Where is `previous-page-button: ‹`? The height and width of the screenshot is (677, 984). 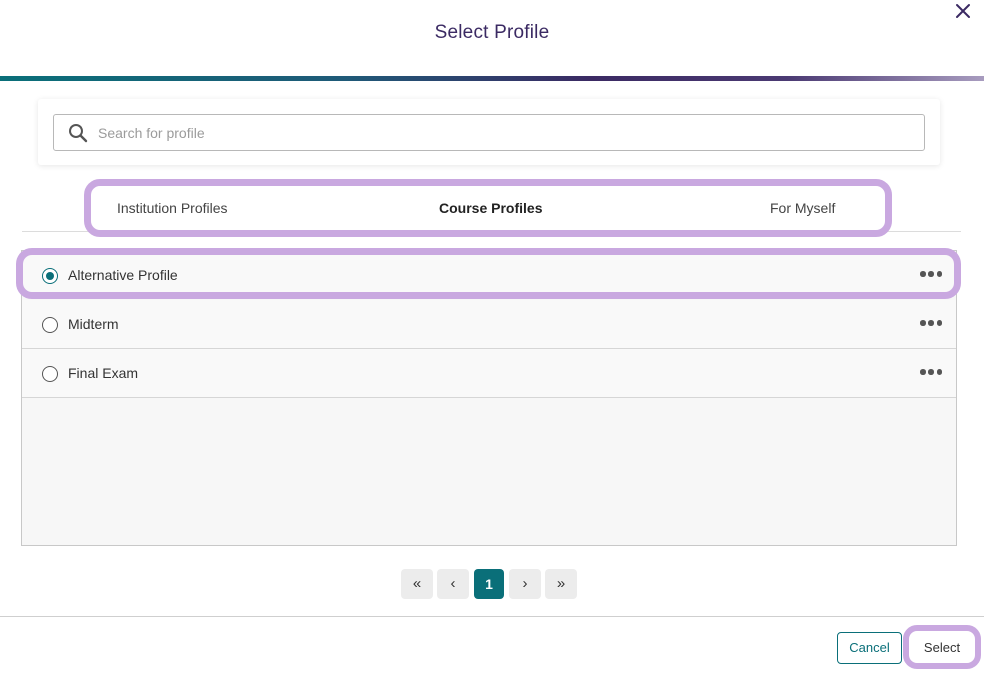
previous-page-button: ‹ is located at coordinates (453, 584).